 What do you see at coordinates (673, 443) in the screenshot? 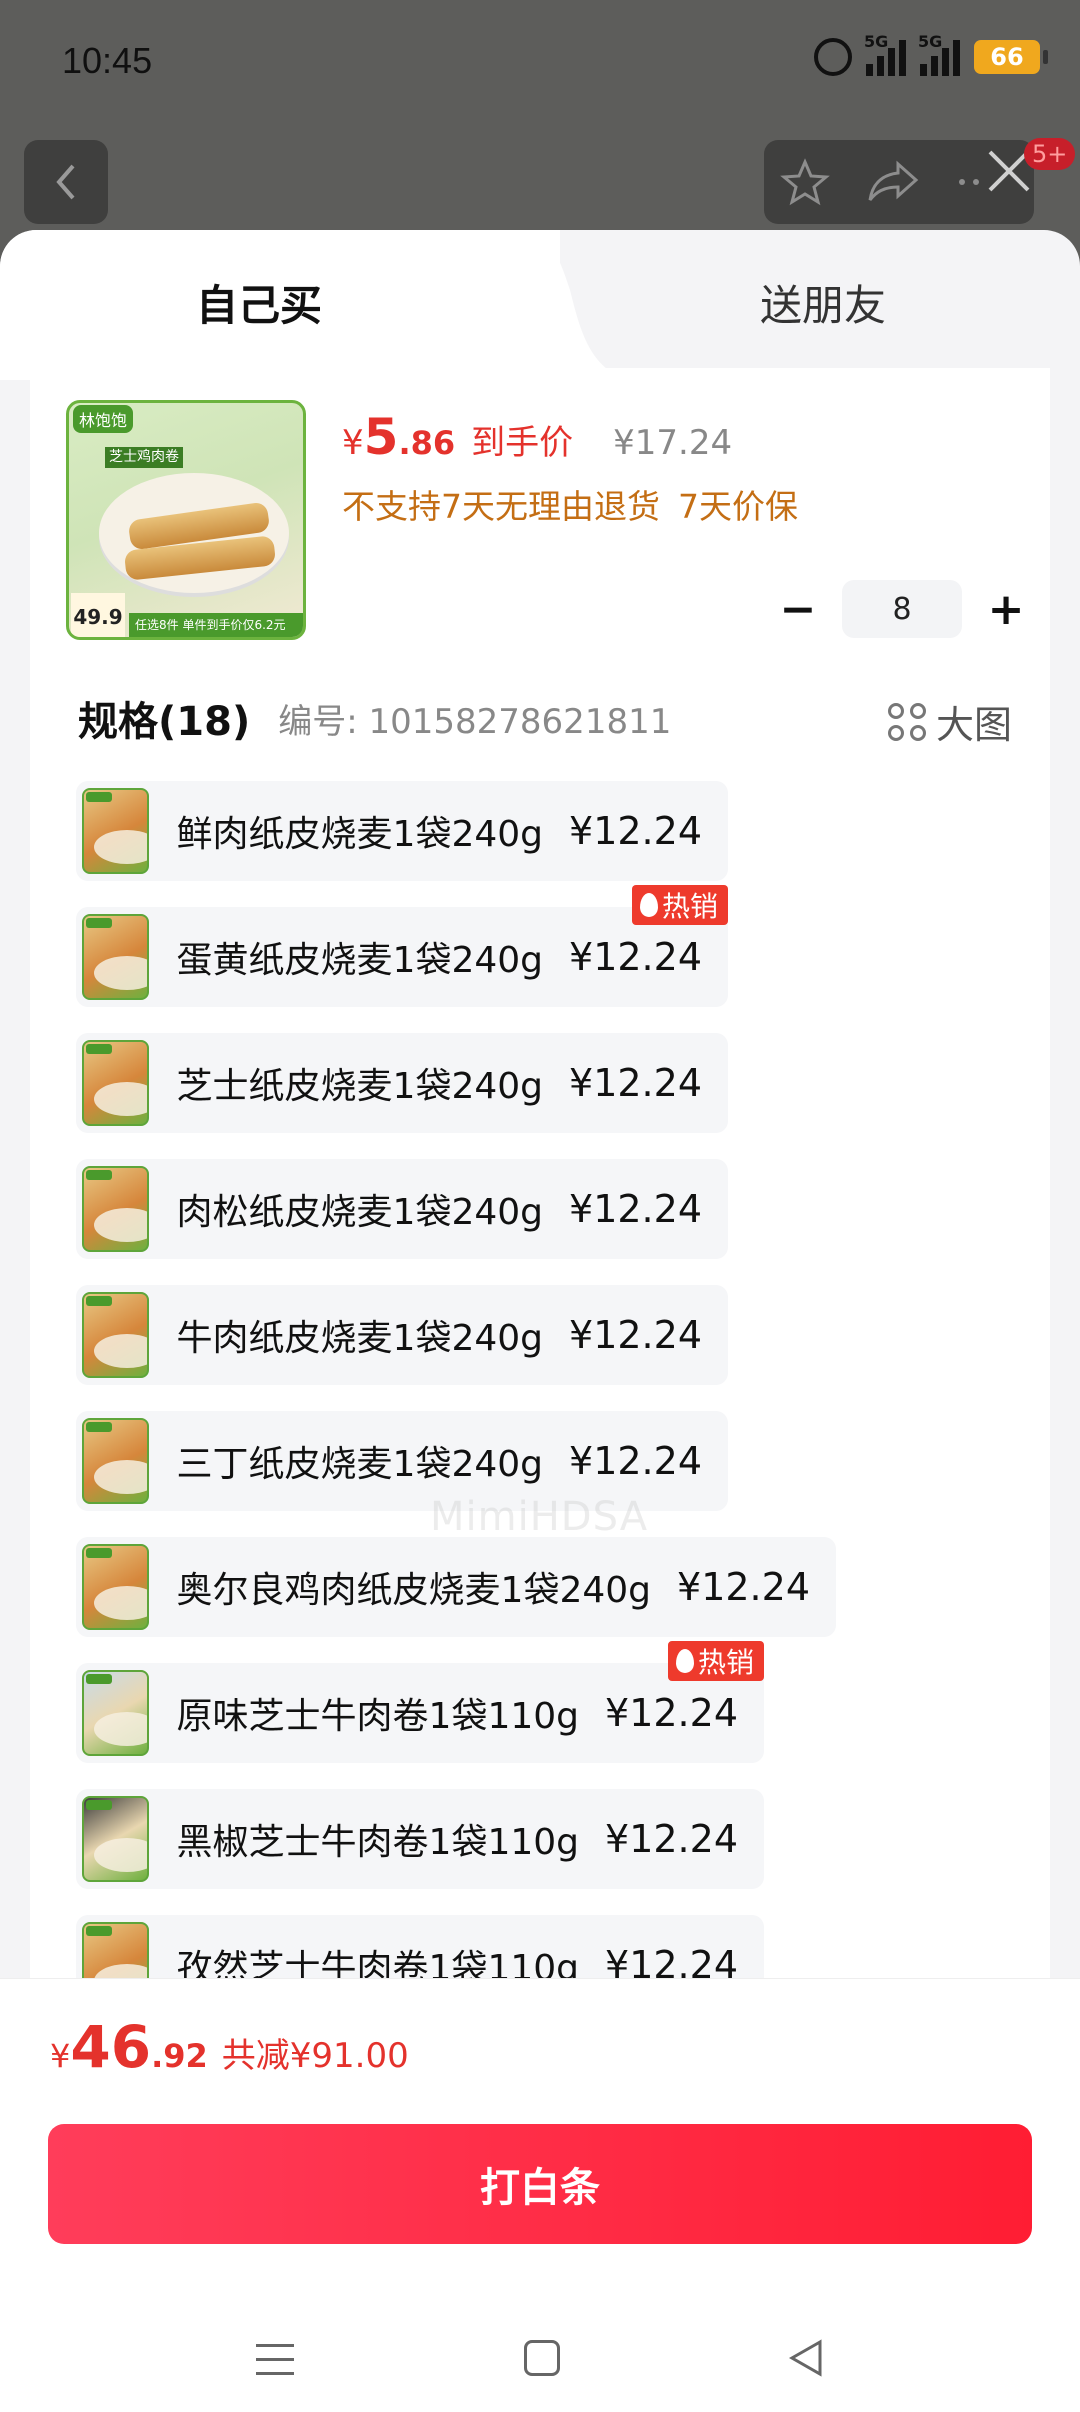
I see `original-price: ¥17.24` at bounding box center [673, 443].